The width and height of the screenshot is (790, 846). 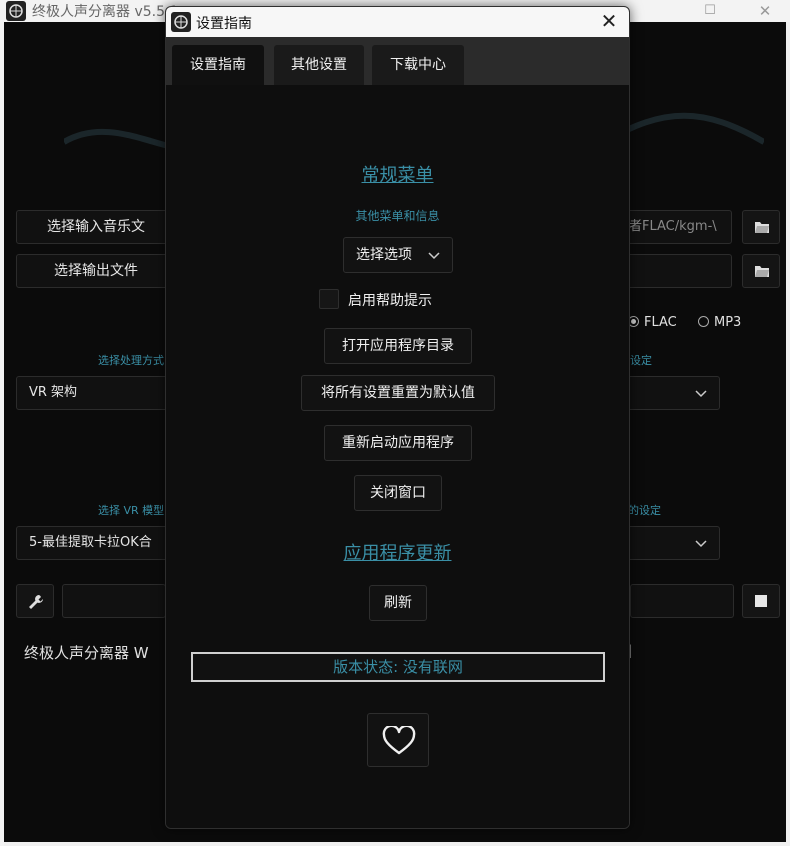 What do you see at coordinates (319, 65) in the screenshot?
I see `tab-other-settings: 其他设置` at bounding box center [319, 65].